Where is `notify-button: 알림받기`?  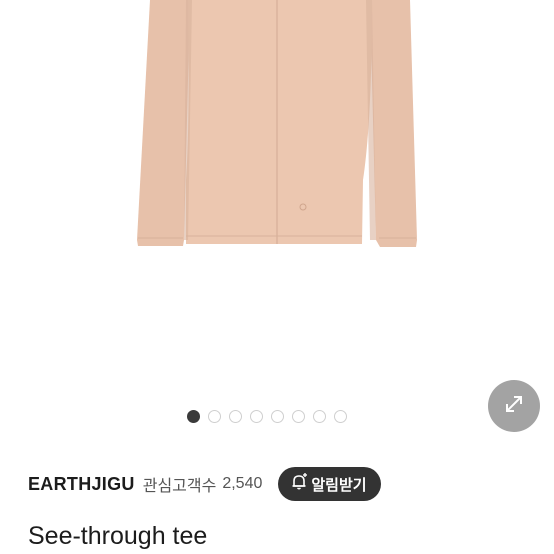 notify-button: 알림받기 is located at coordinates (329, 484).